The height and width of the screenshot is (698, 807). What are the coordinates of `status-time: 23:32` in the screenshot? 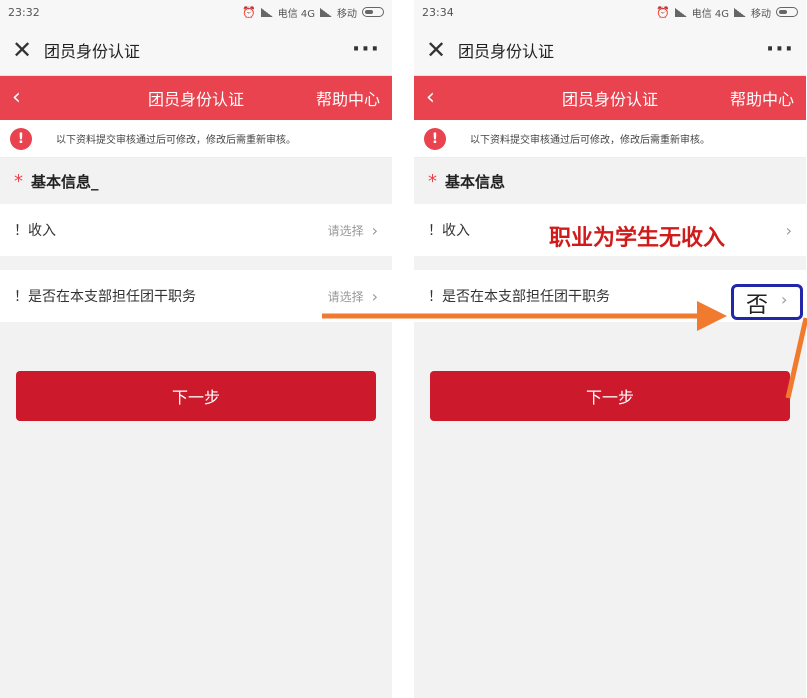 It's located at (24, 12).